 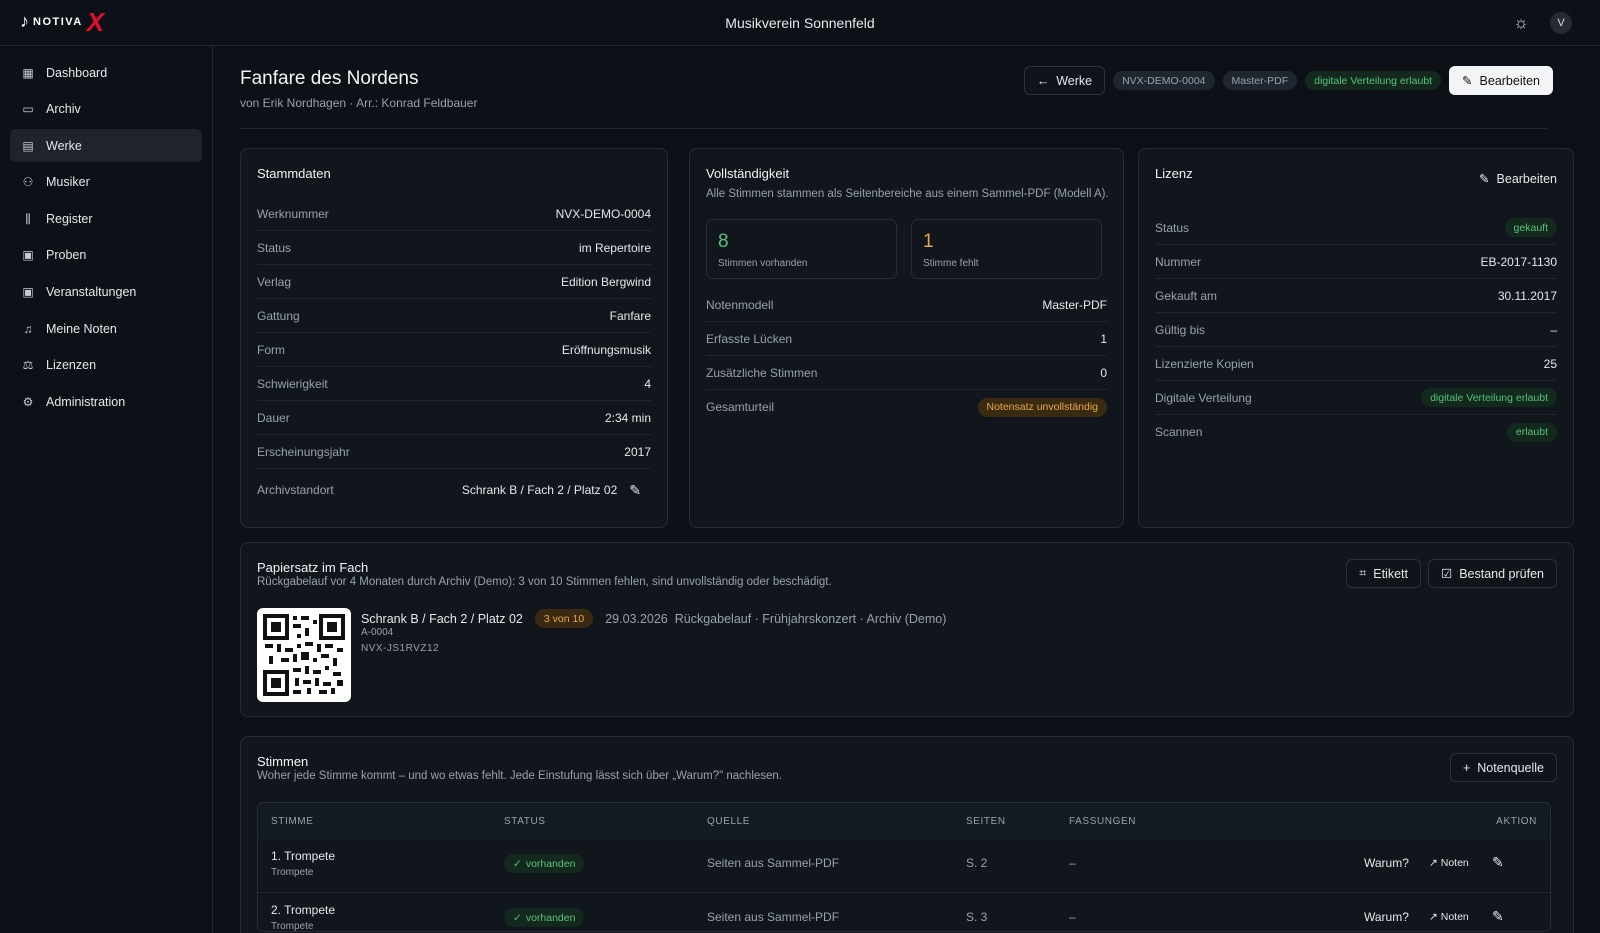 What do you see at coordinates (525, 821) in the screenshot?
I see `column-header: STATUS` at bounding box center [525, 821].